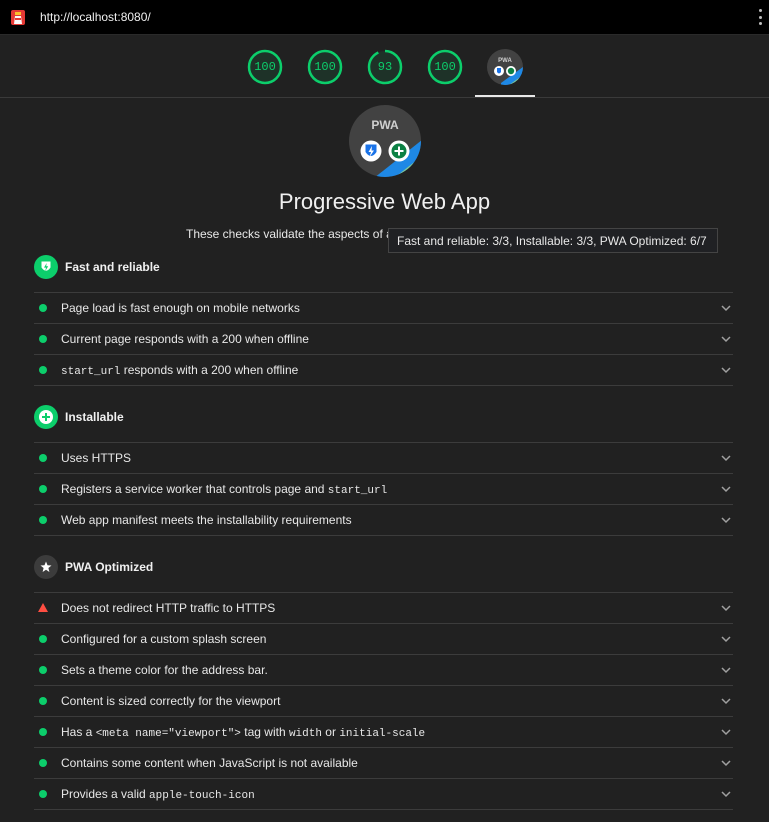 The height and width of the screenshot is (822, 769). I want to click on lighthouse-logo-icon, so click(18, 17).